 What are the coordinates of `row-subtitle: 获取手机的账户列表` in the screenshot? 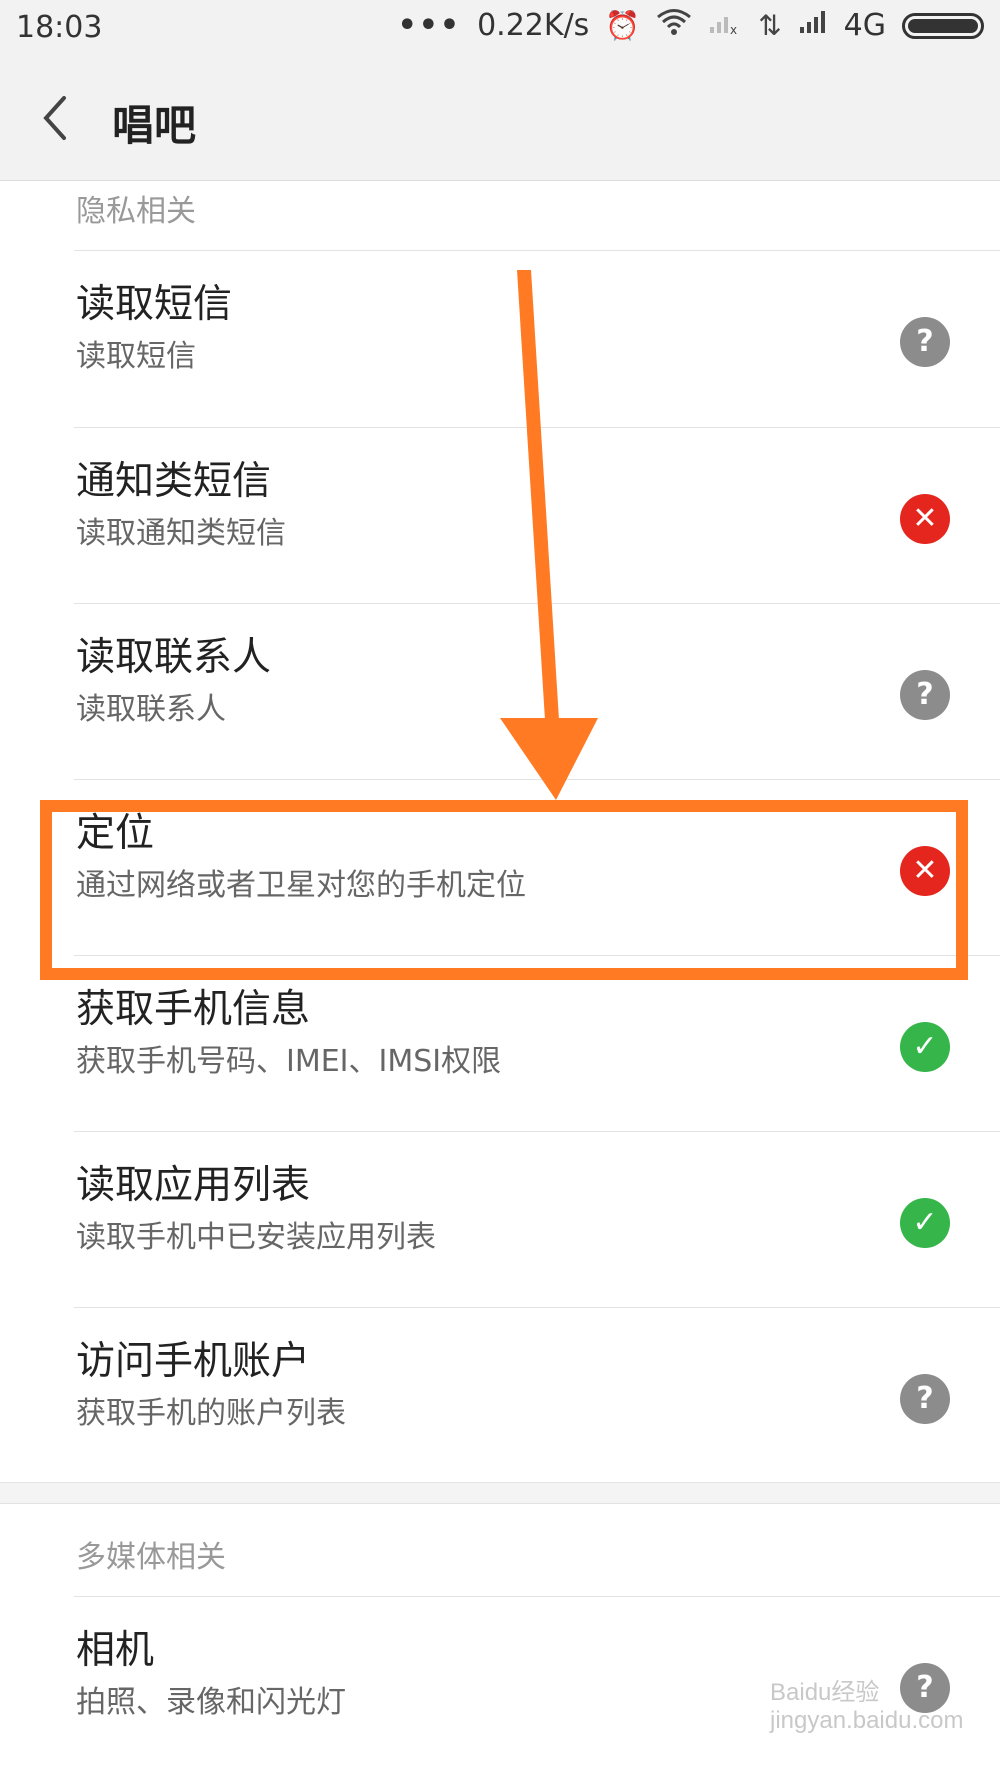 It's located at (211, 1413).